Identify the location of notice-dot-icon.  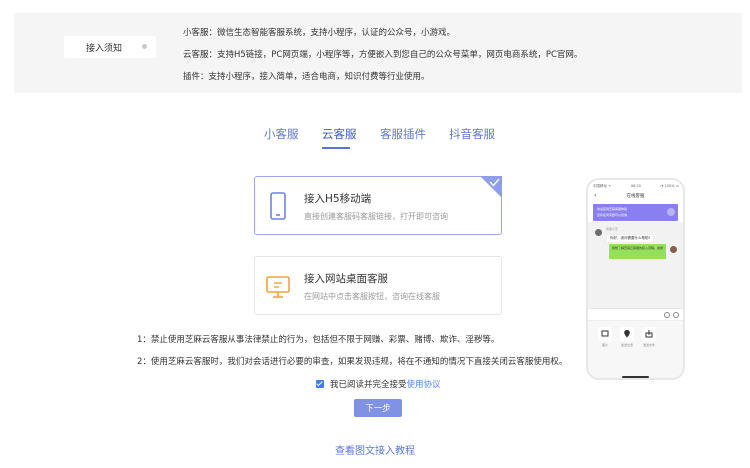
(144, 46).